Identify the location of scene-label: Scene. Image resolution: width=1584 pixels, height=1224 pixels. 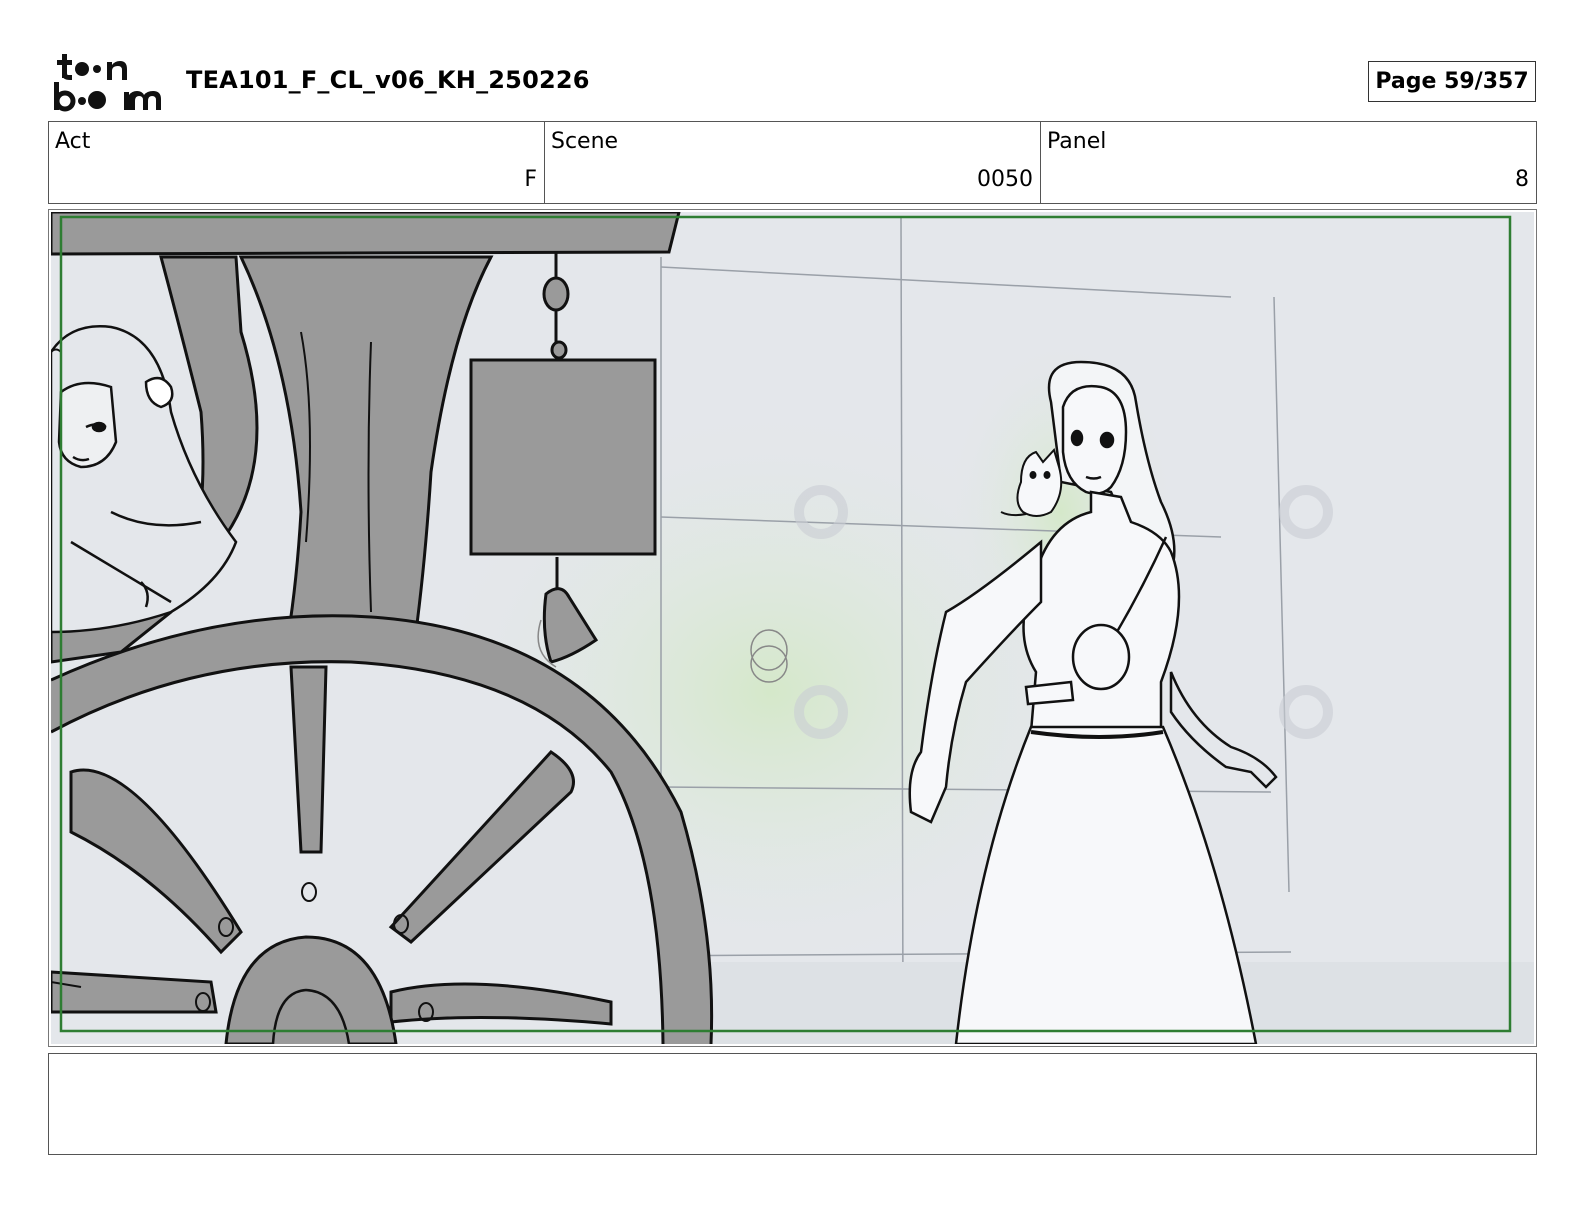
(585, 141).